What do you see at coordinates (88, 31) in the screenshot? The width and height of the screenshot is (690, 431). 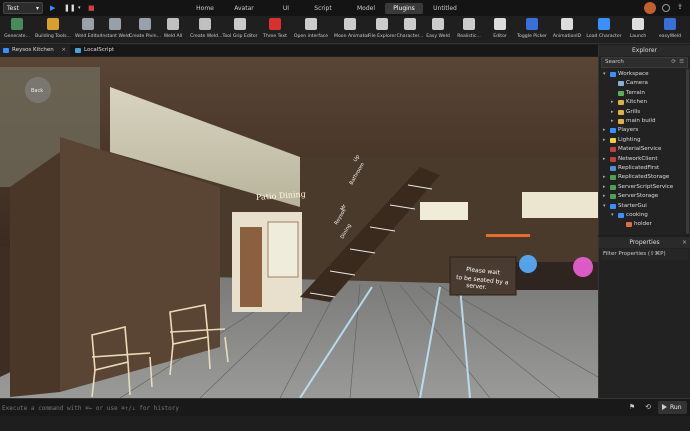 I see `ribbon-button-weld-editor: Weld Editor` at bounding box center [88, 31].